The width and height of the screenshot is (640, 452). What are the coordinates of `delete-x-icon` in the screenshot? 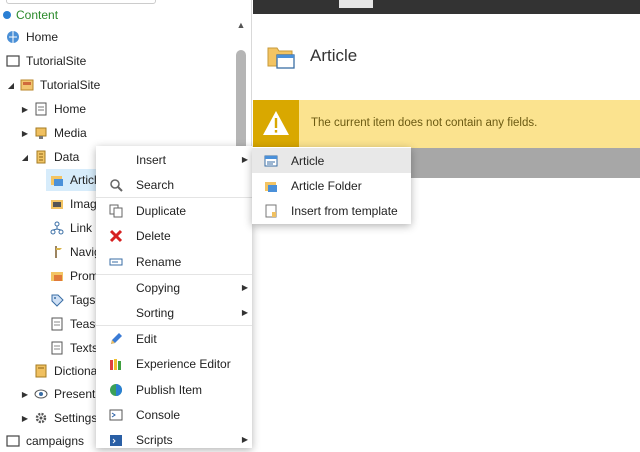 It's located at (116, 236).